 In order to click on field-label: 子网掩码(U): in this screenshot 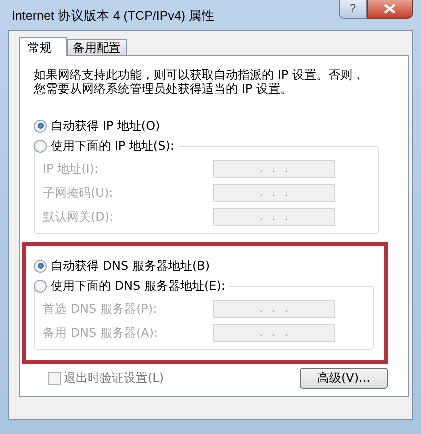, I will do `click(78, 193)`.